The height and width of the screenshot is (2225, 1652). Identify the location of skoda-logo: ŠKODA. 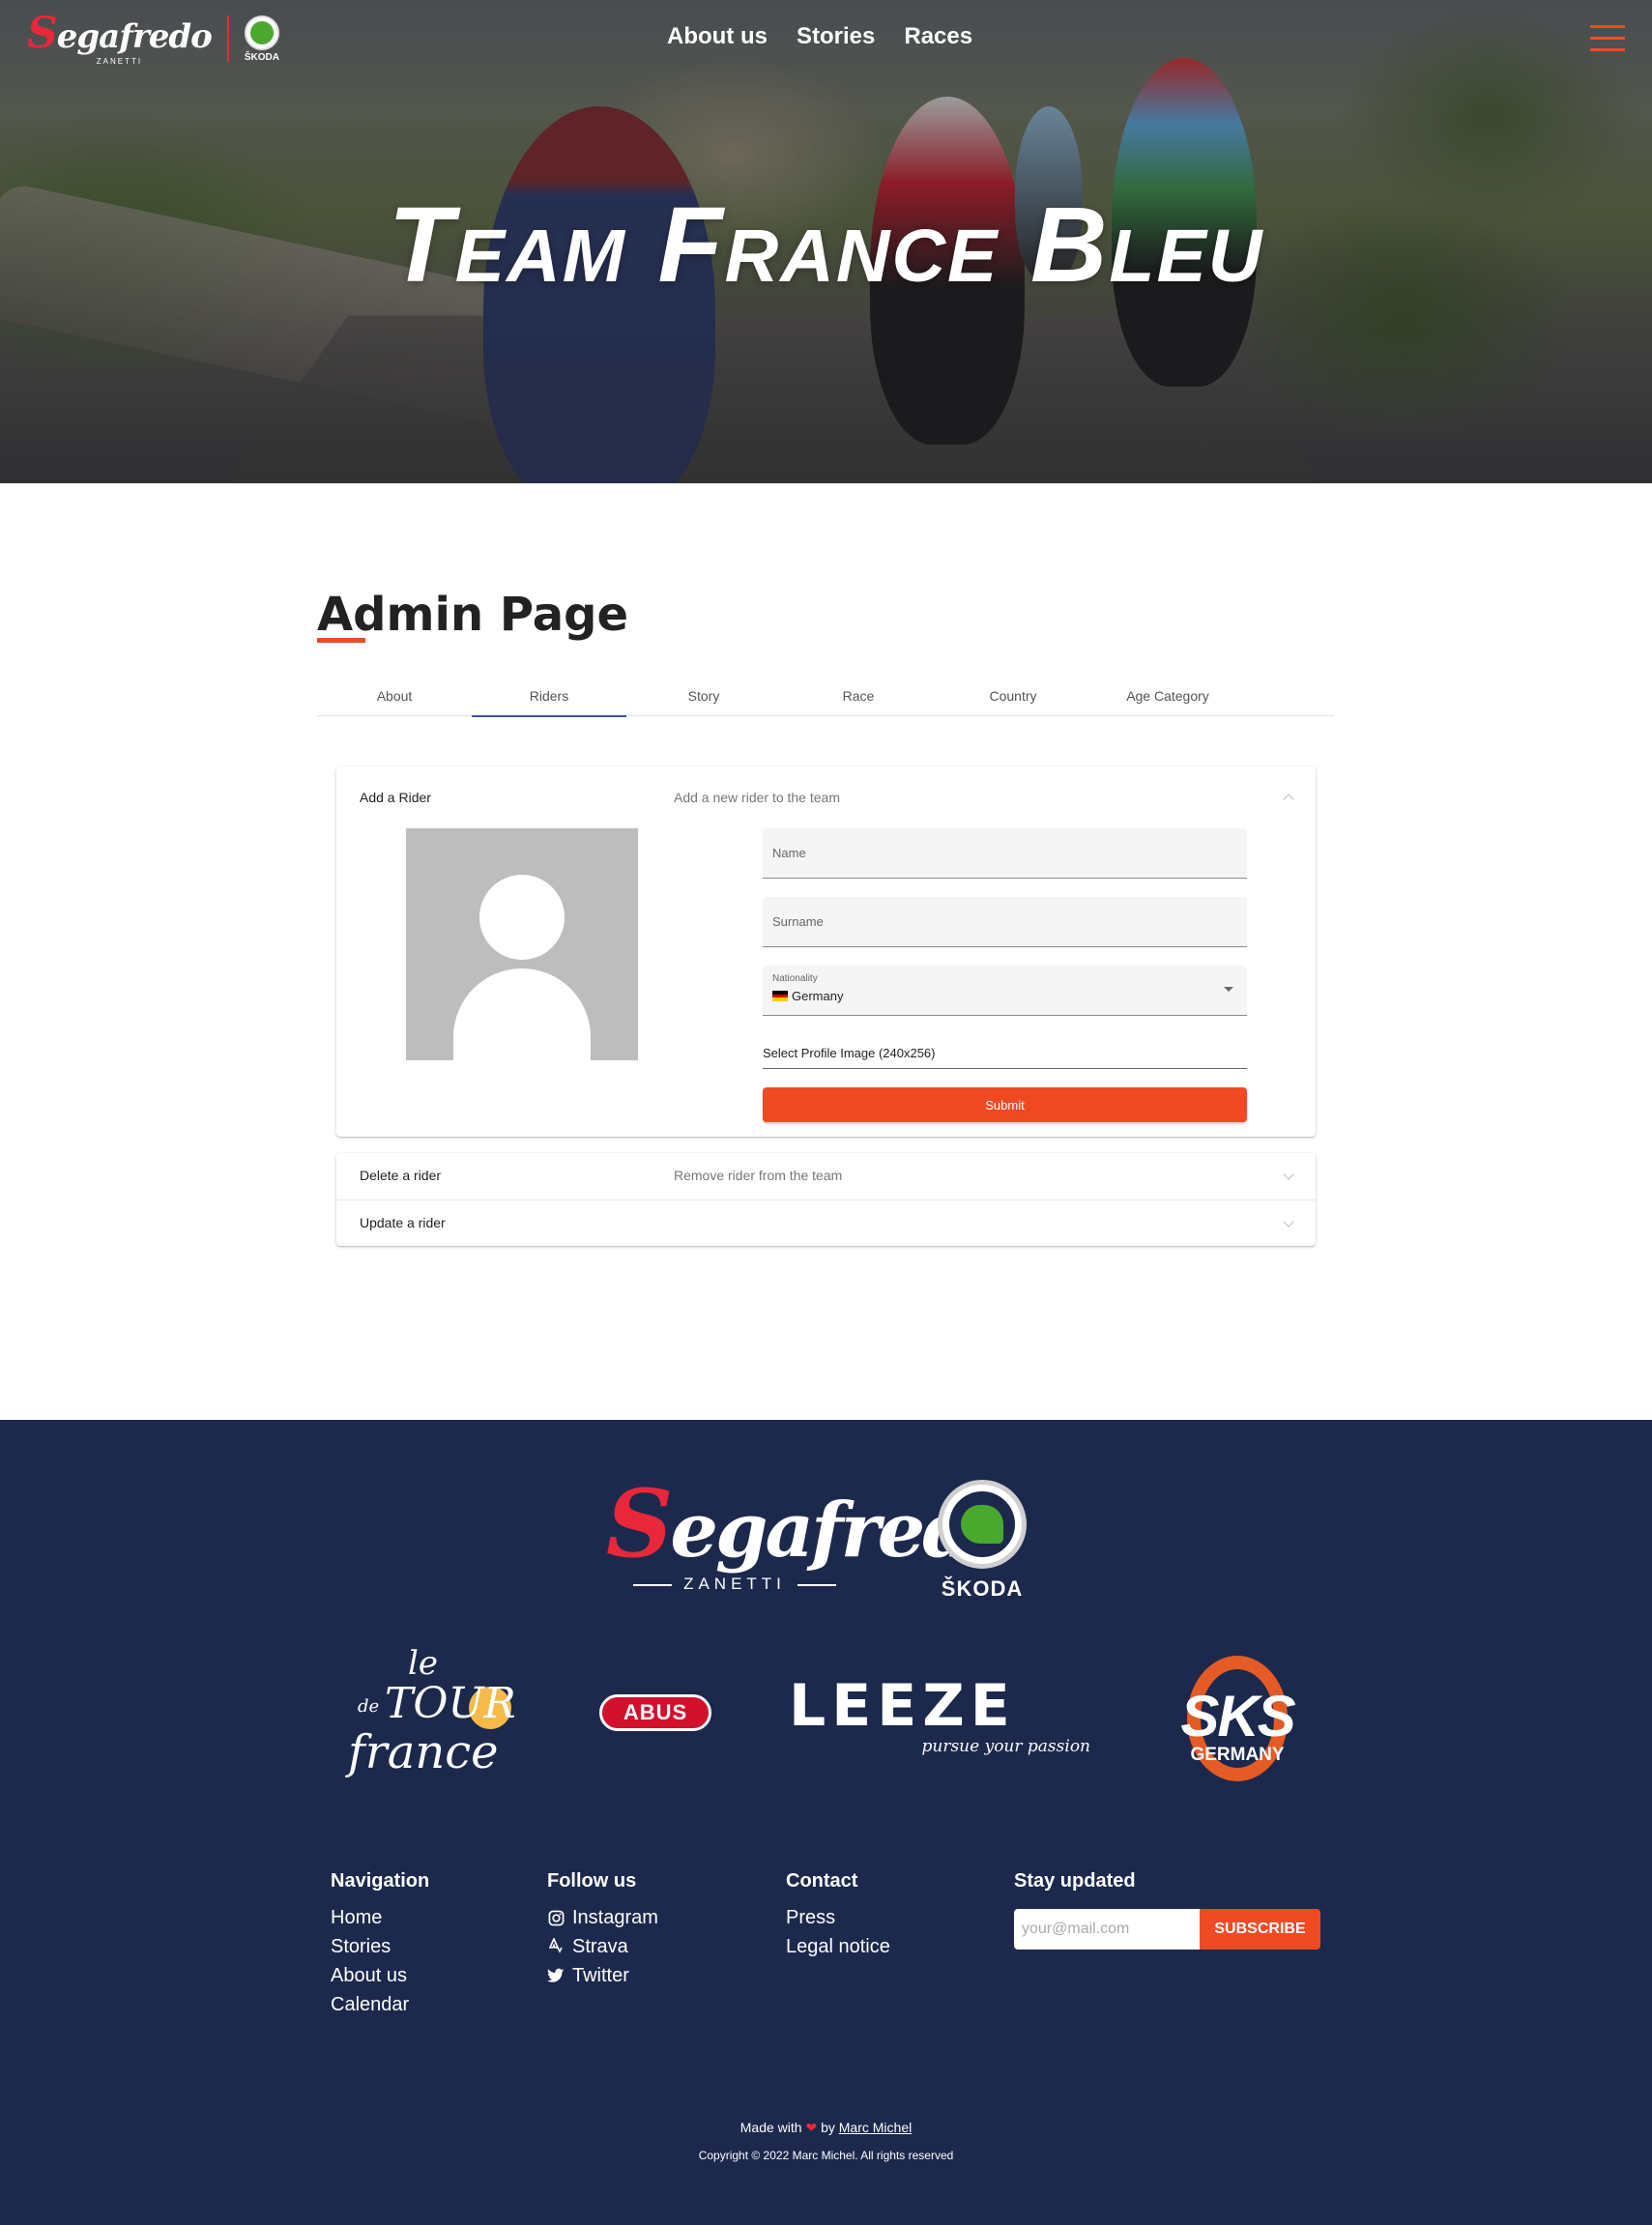
(261, 38).